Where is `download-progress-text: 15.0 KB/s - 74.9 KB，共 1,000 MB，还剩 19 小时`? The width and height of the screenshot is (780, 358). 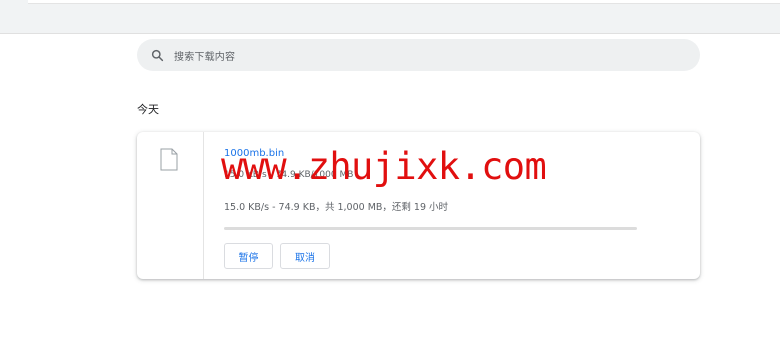 download-progress-text: 15.0 KB/s - 74.9 KB，共 1,000 MB，还剩 19 小时 is located at coordinates (336, 207).